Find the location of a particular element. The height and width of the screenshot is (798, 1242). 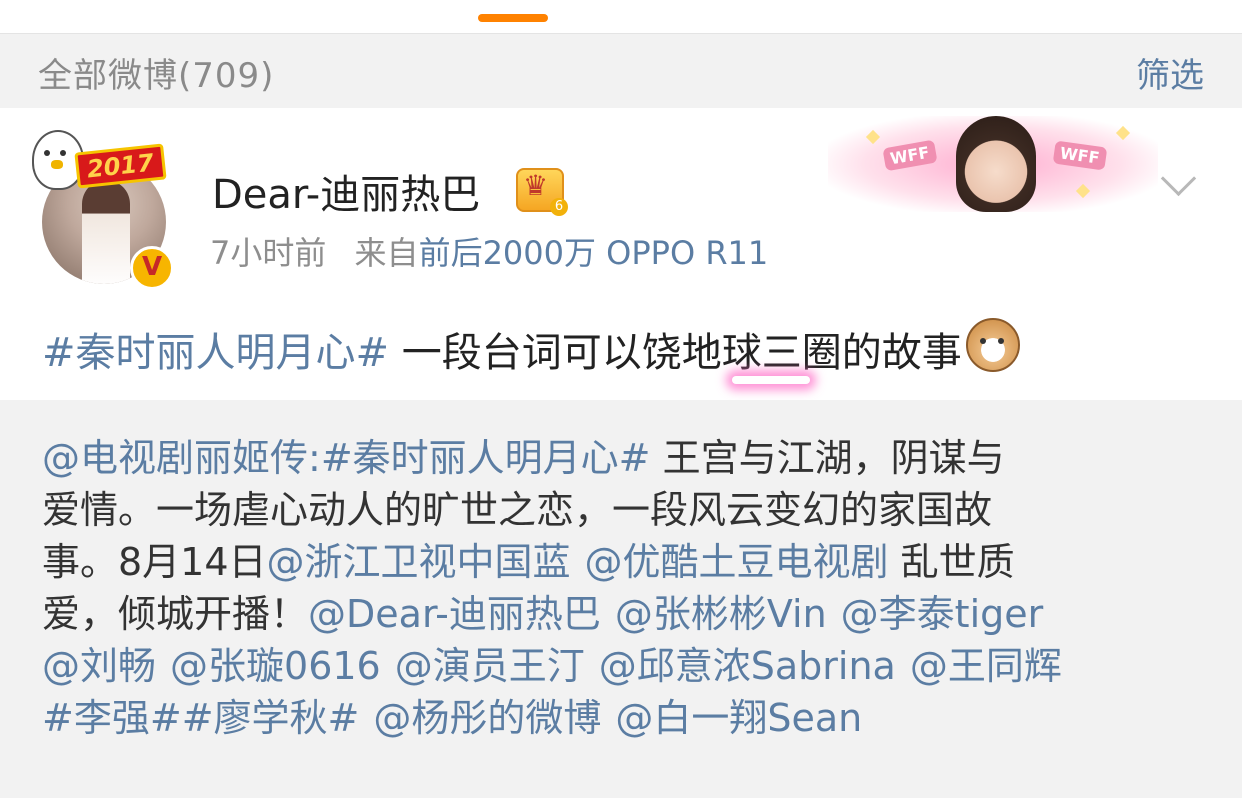

cat-emoji-icon is located at coordinates (992, 345).